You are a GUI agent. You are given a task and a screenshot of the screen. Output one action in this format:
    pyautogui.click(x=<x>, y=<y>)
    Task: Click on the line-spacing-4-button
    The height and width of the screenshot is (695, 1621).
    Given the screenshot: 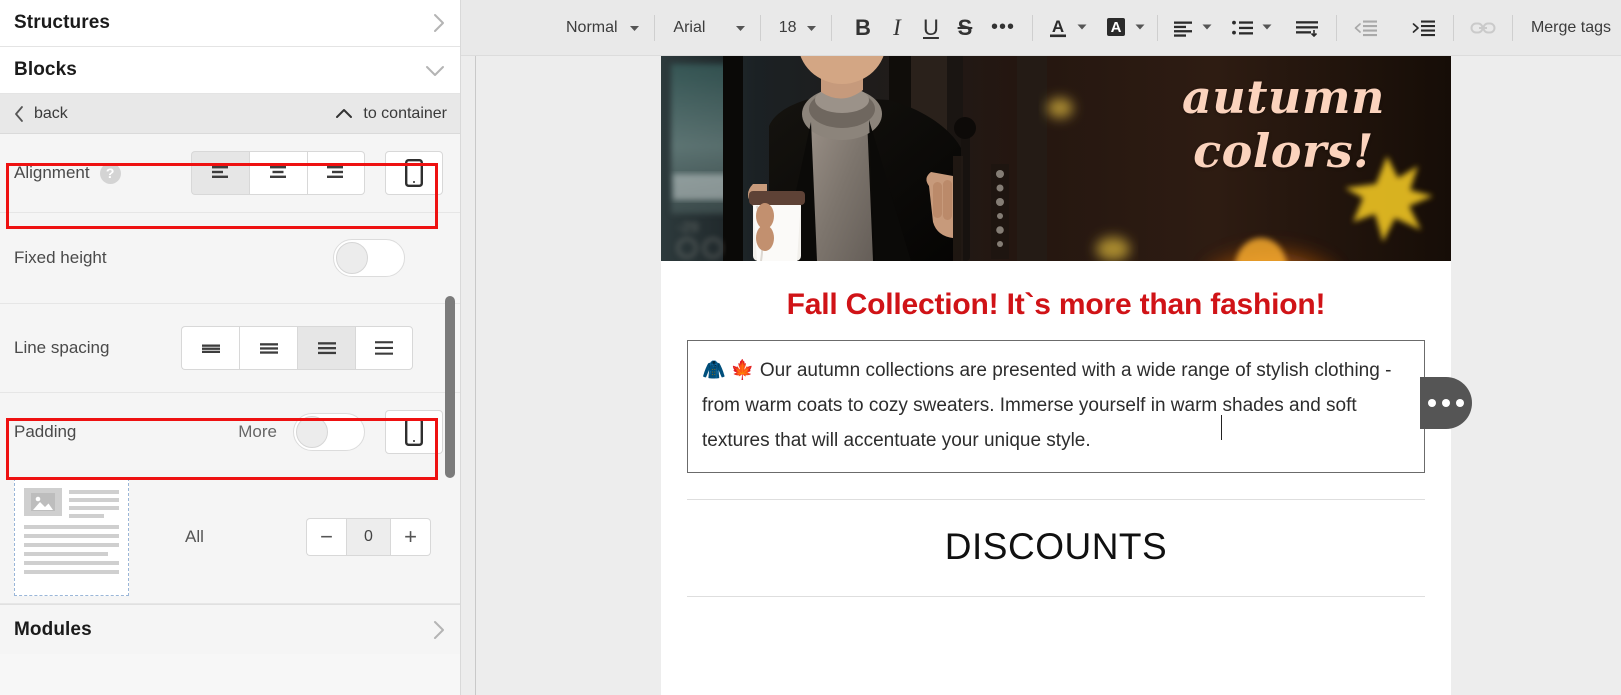 What is the action you would take?
    pyautogui.click(x=384, y=348)
    